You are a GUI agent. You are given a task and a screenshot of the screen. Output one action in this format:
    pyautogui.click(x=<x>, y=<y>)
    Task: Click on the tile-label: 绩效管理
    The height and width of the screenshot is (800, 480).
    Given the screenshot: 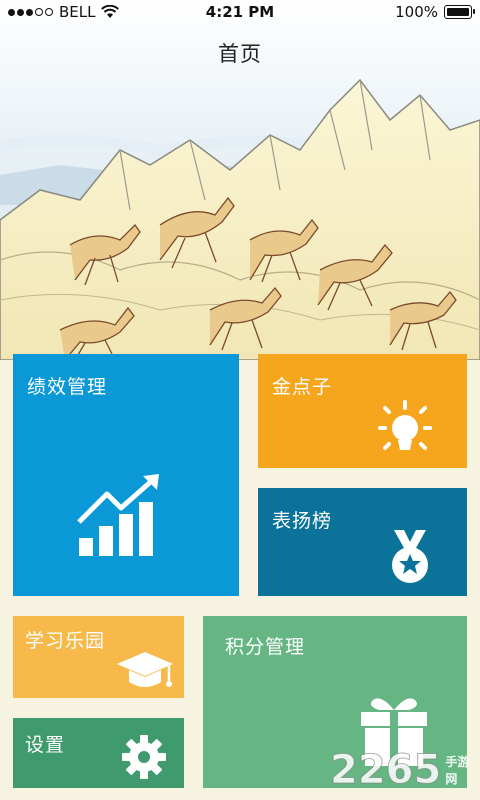 What is the action you would take?
    pyautogui.click(x=67, y=387)
    